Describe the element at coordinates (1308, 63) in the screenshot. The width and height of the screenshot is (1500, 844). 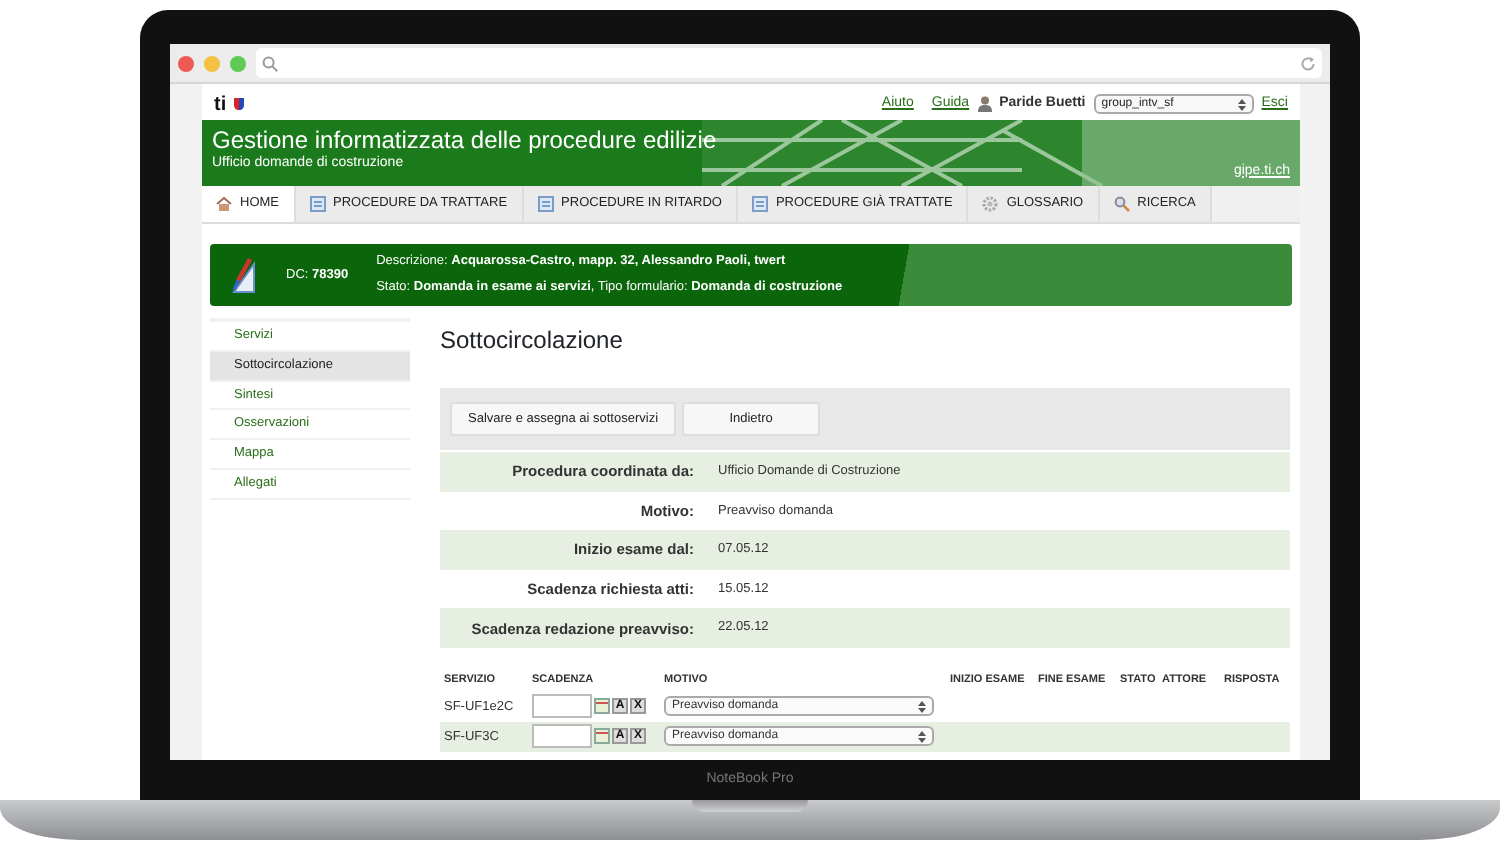
I see `reload-icon` at that location.